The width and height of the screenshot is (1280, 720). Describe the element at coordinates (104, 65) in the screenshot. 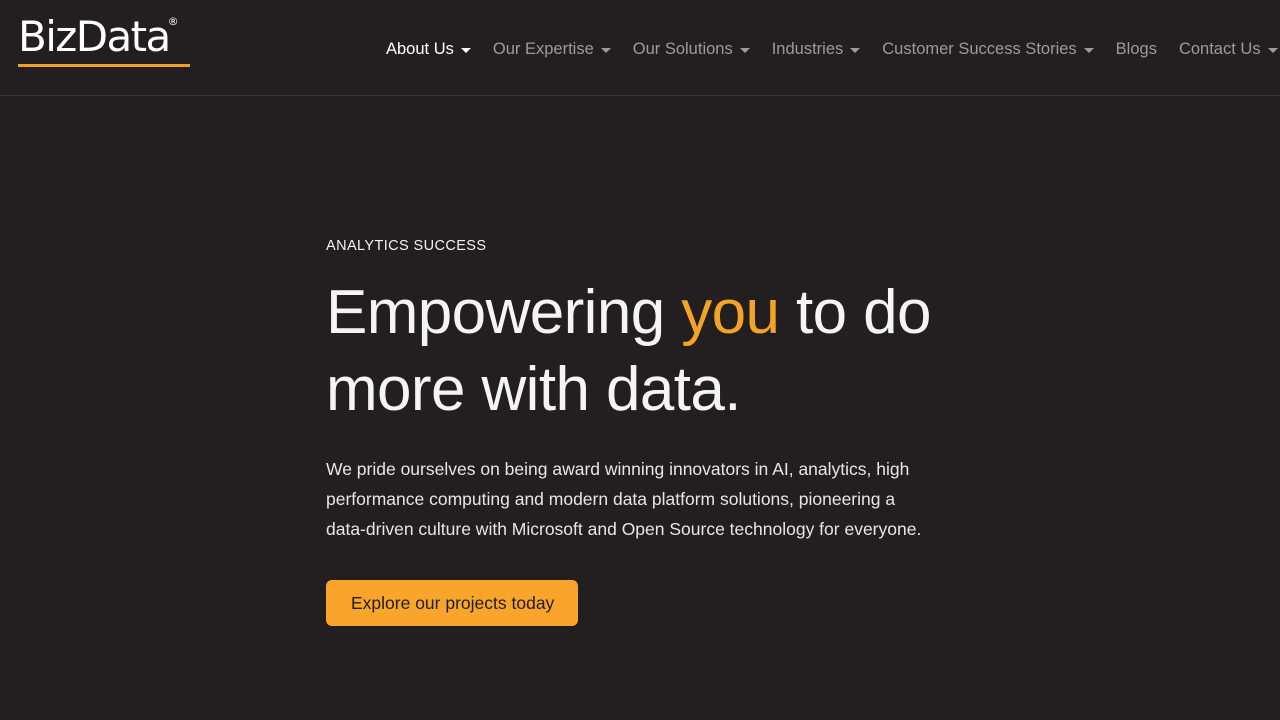

I see `brand-underline-rule` at that location.